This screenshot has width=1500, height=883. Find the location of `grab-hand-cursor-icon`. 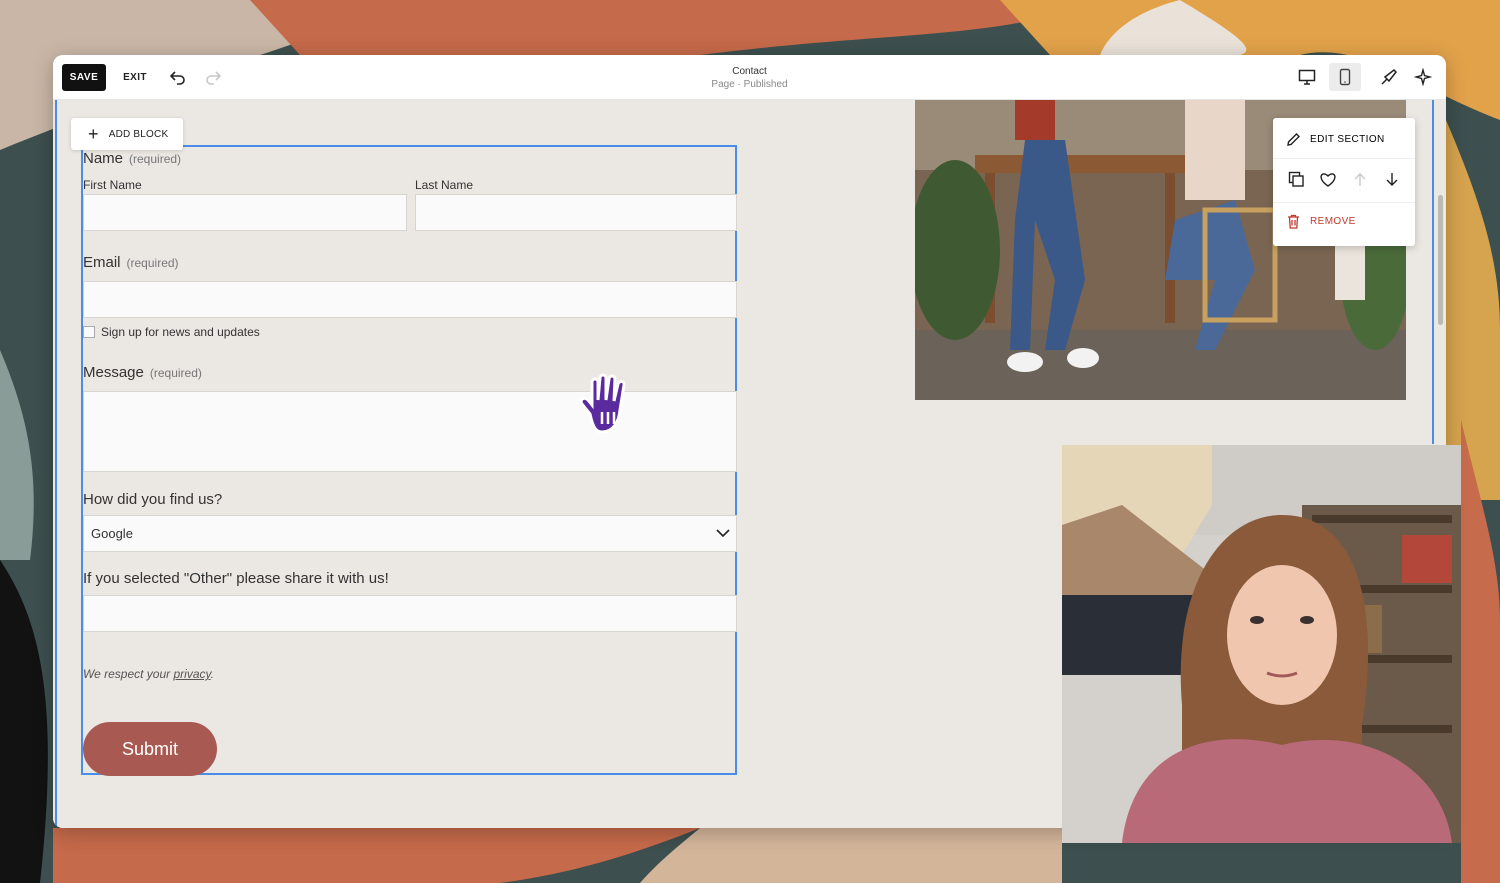

grab-hand-cursor-icon is located at coordinates (608, 408).